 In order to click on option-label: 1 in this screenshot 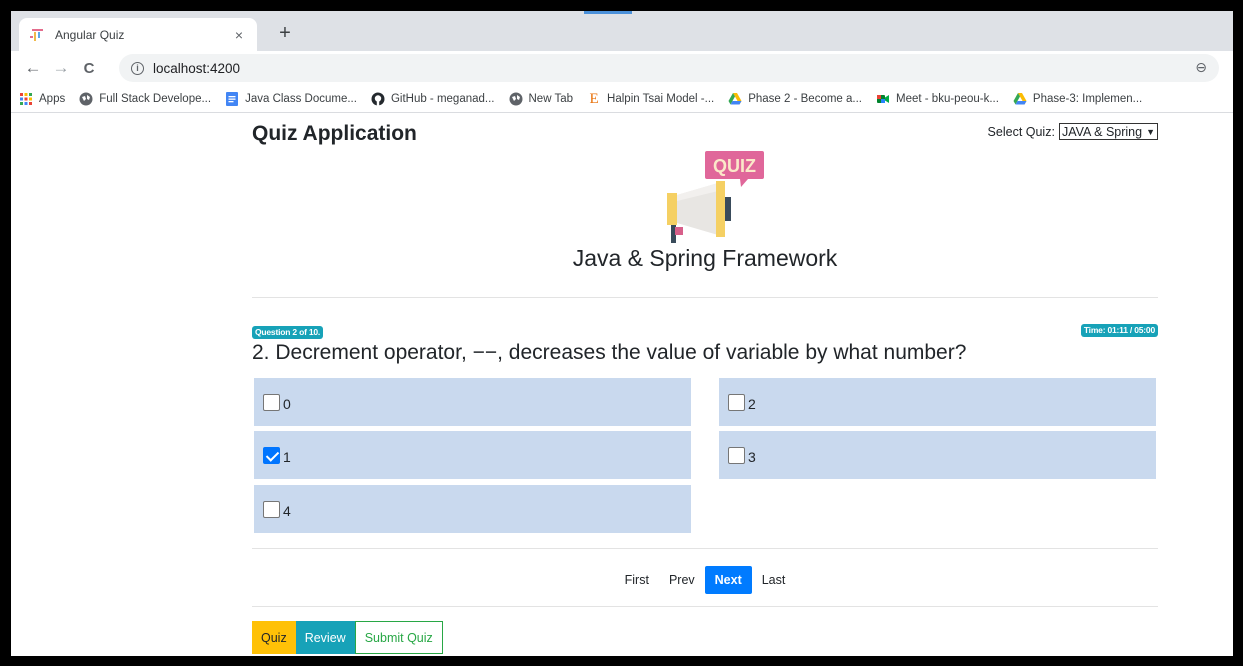, I will do `click(287, 457)`.